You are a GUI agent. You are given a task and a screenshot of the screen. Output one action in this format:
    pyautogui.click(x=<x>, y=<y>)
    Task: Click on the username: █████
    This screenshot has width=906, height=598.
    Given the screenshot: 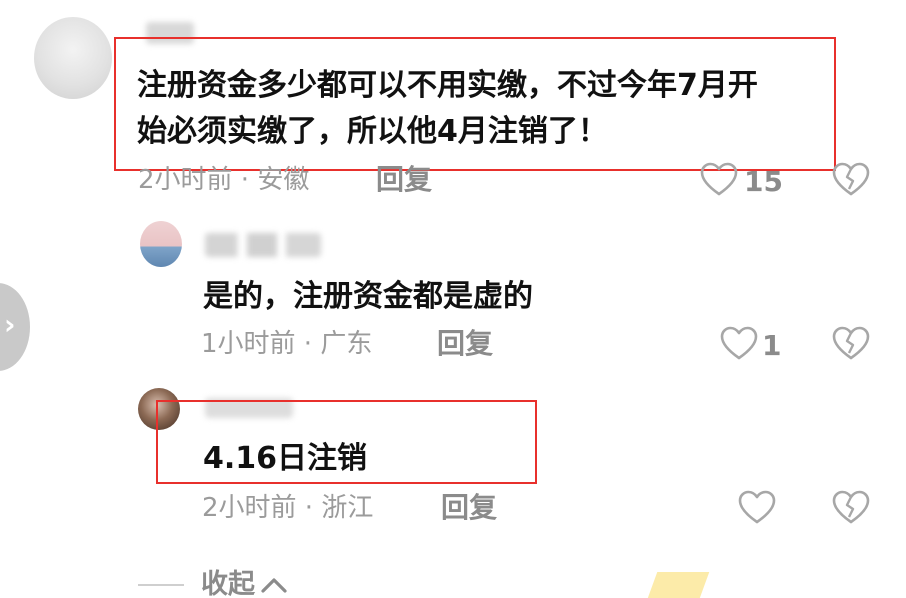 What is the action you would take?
    pyautogui.click(x=249, y=408)
    